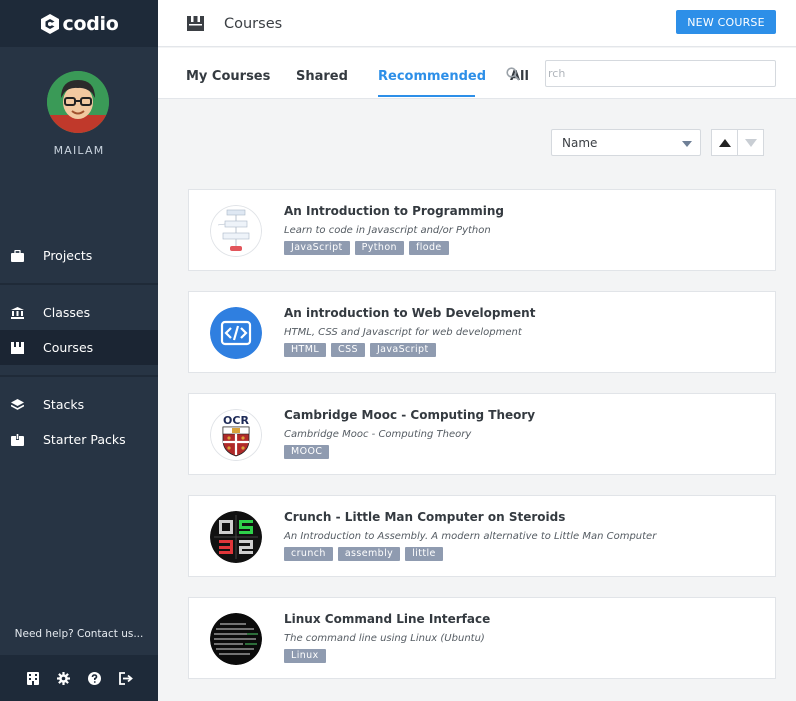 This screenshot has height=701, width=796. I want to click on avatar, so click(78, 102).